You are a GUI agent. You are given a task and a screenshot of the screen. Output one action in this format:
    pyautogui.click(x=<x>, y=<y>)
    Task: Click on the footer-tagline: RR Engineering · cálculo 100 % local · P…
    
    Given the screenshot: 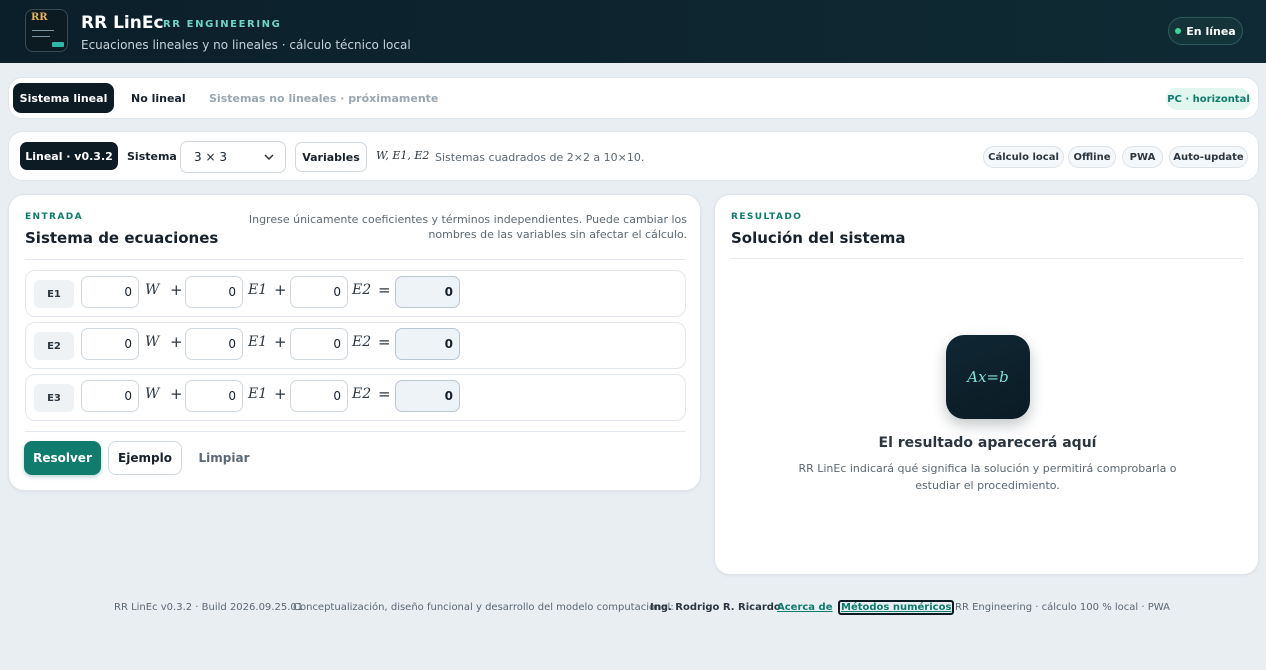 What is the action you would take?
    pyautogui.click(x=1062, y=607)
    